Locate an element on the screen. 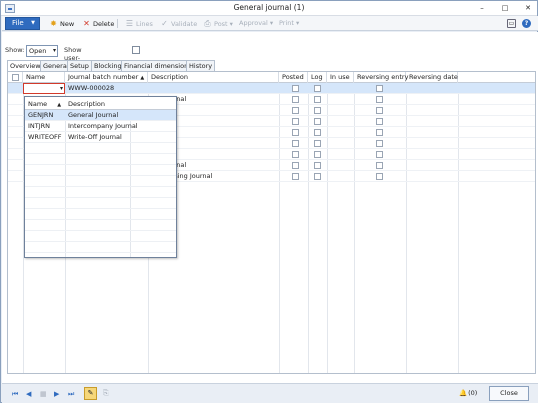  attachment-icon: ⎘ is located at coordinates (106, 393).